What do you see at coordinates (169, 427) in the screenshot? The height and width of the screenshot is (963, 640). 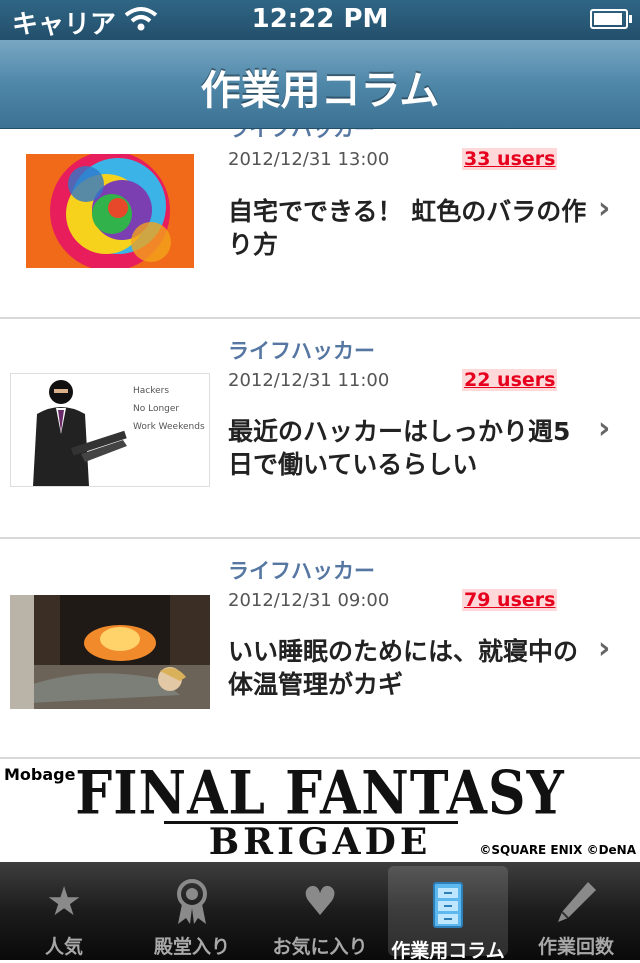 I see `thumbnail-caption-line: Work Weekends` at bounding box center [169, 427].